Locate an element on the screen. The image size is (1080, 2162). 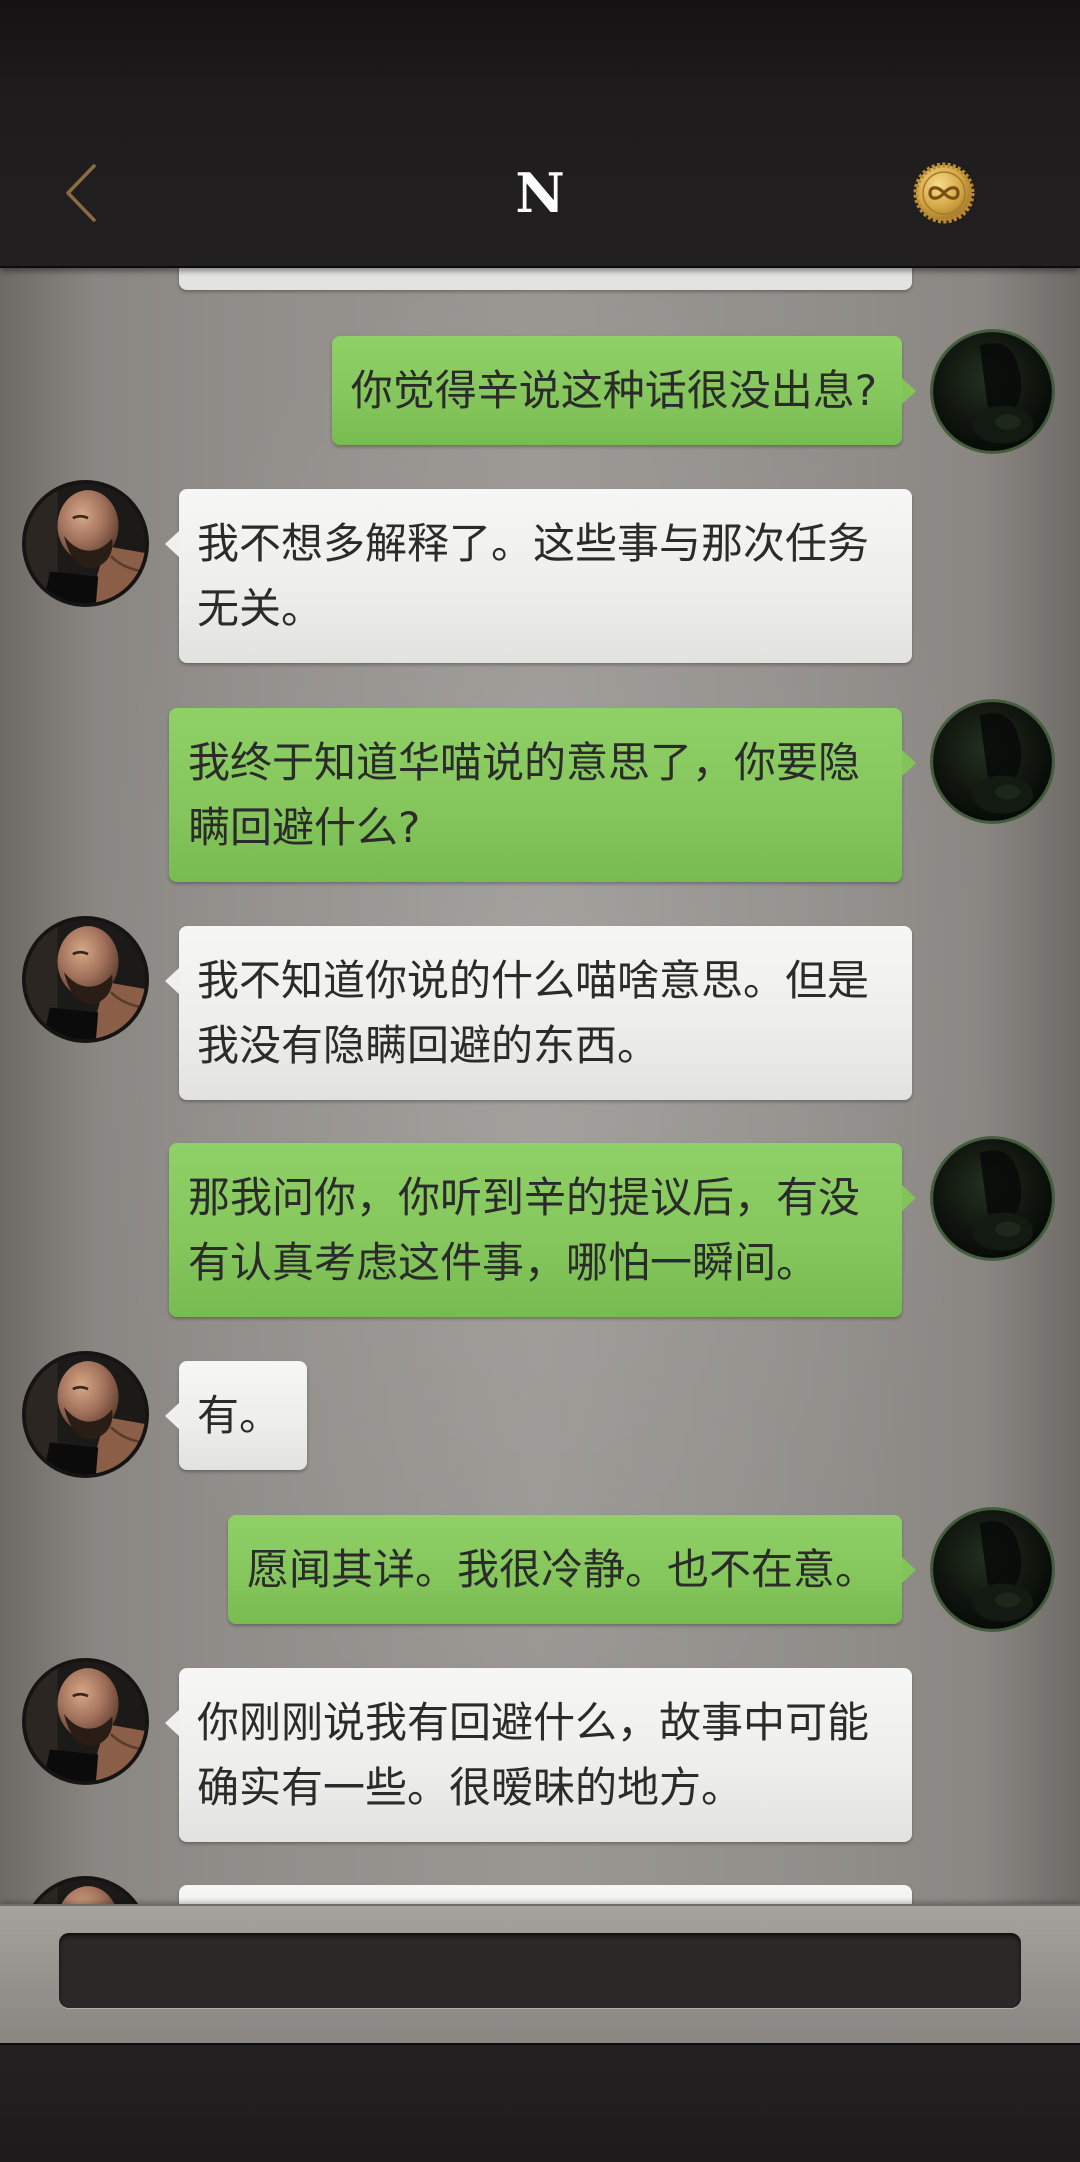
infinity-badge-icon is located at coordinates (944, 193).